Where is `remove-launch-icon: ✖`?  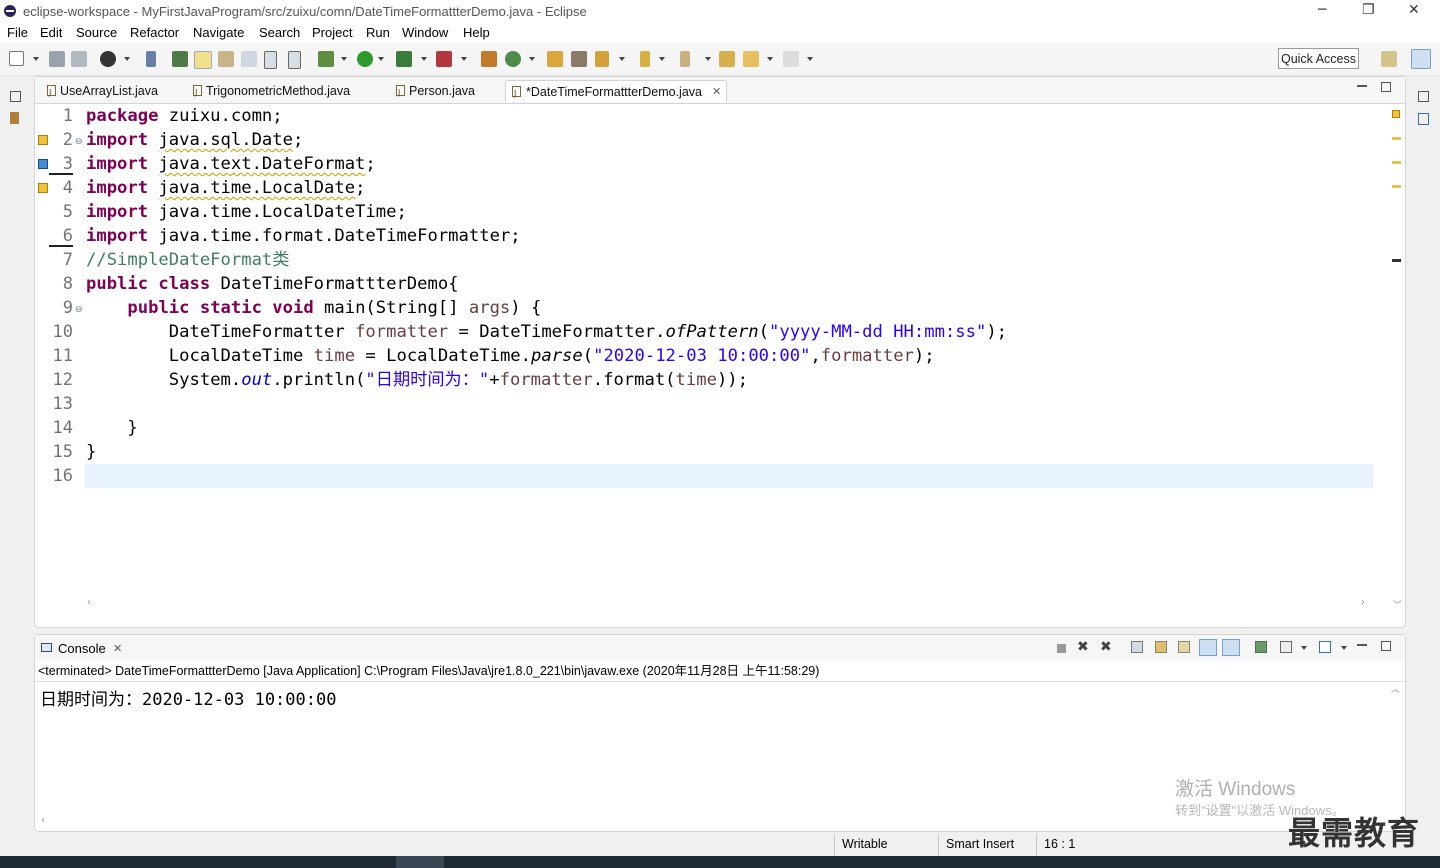 remove-launch-icon: ✖ is located at coordinates (1083, 647).